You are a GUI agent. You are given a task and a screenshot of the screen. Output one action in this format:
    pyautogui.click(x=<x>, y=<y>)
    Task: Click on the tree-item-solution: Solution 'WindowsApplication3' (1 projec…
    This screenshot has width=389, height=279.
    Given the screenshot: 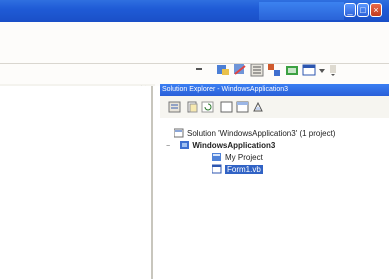 What is the action you would take?
    pyautogui.click(x=254, y=134)
    